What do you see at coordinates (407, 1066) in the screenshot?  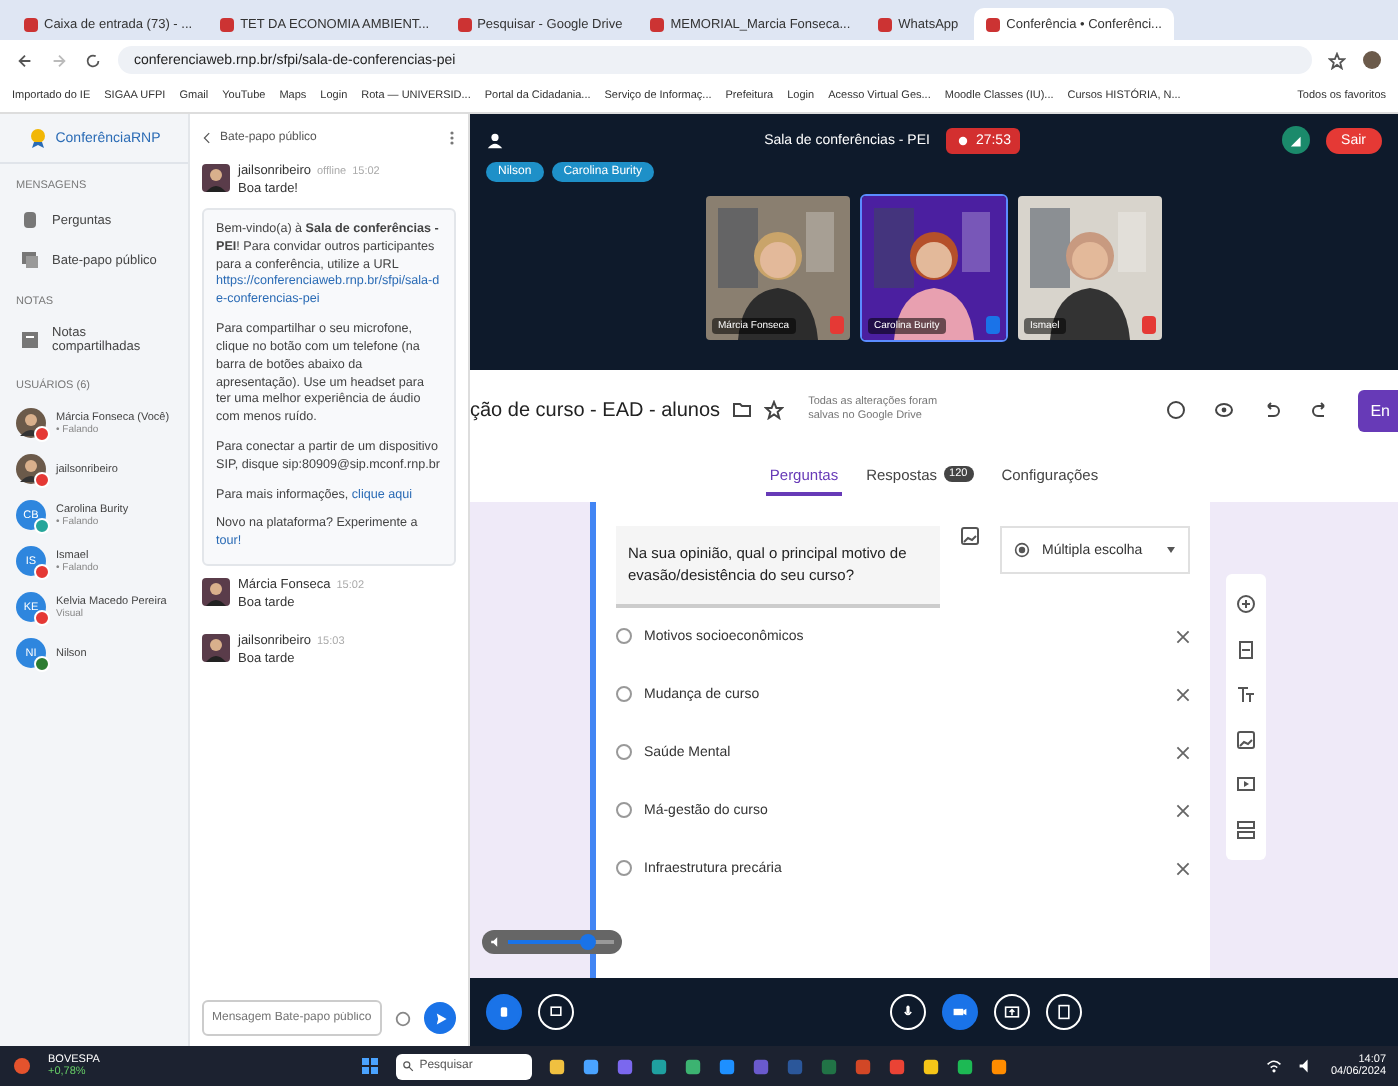 I see `search-icon` at bounding box center [407, 1066].